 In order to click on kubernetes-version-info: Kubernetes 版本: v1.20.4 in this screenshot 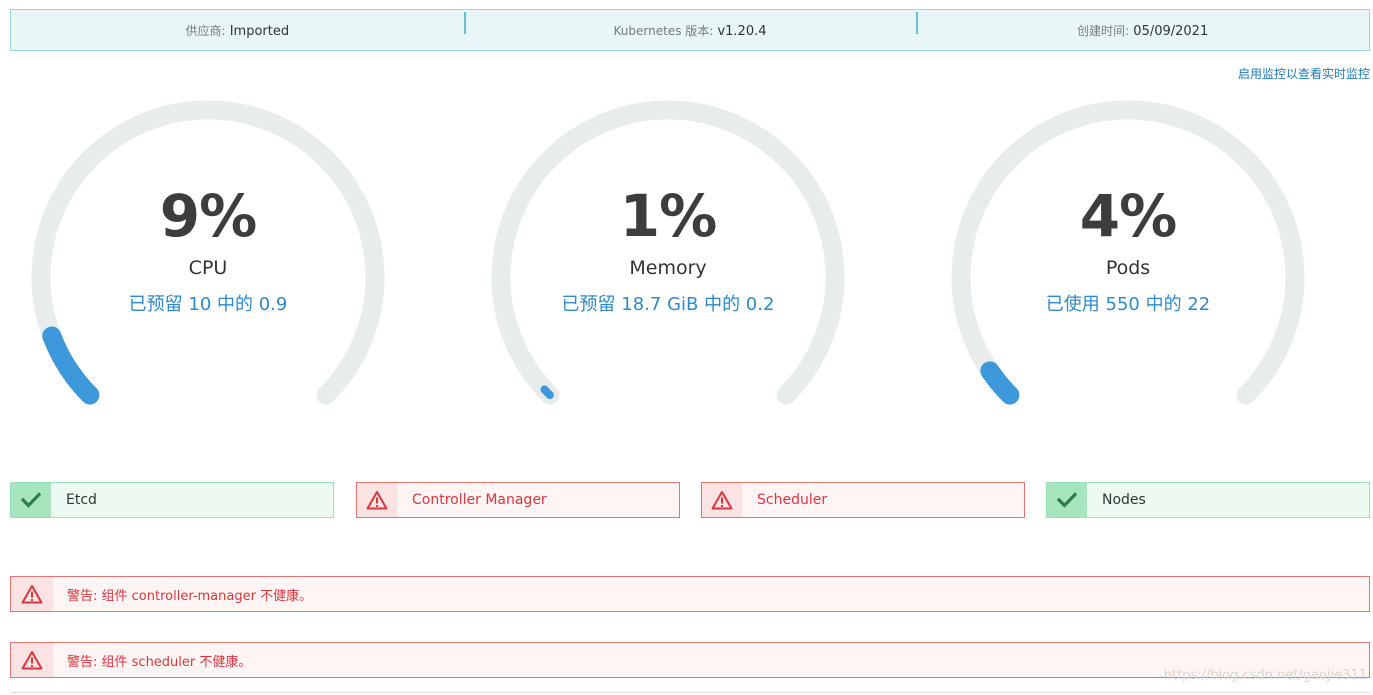, I will do `click(690, 25)`.